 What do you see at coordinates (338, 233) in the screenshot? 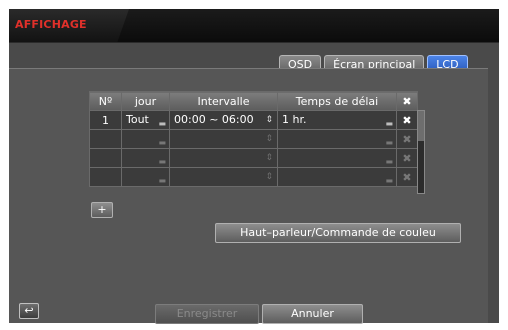
I see `speaker-color-control-button: Haut–parleur/Commande de couleu` at bounding box center [338, 233].